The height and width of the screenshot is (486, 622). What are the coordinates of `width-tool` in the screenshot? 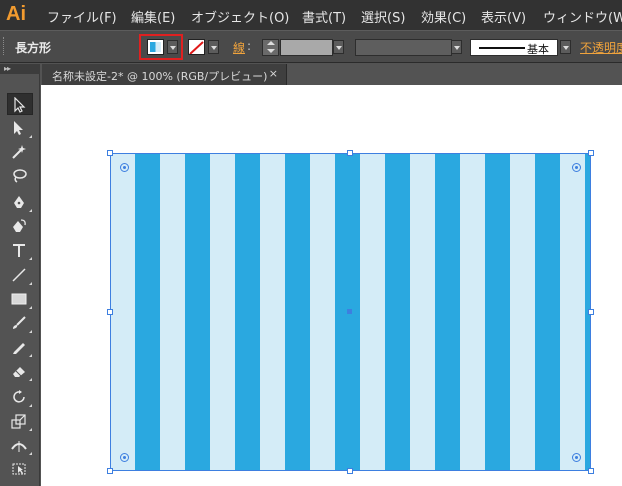 It's located at (20, 445).